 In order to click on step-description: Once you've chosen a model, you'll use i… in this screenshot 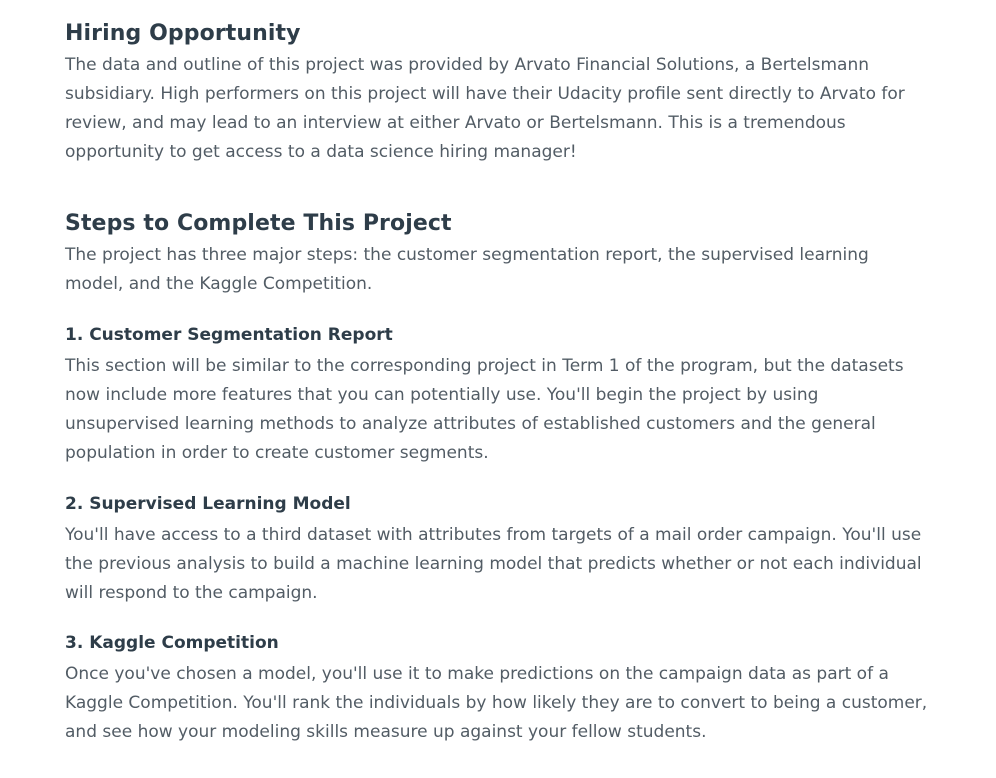, I will do `click(496, 703)`.